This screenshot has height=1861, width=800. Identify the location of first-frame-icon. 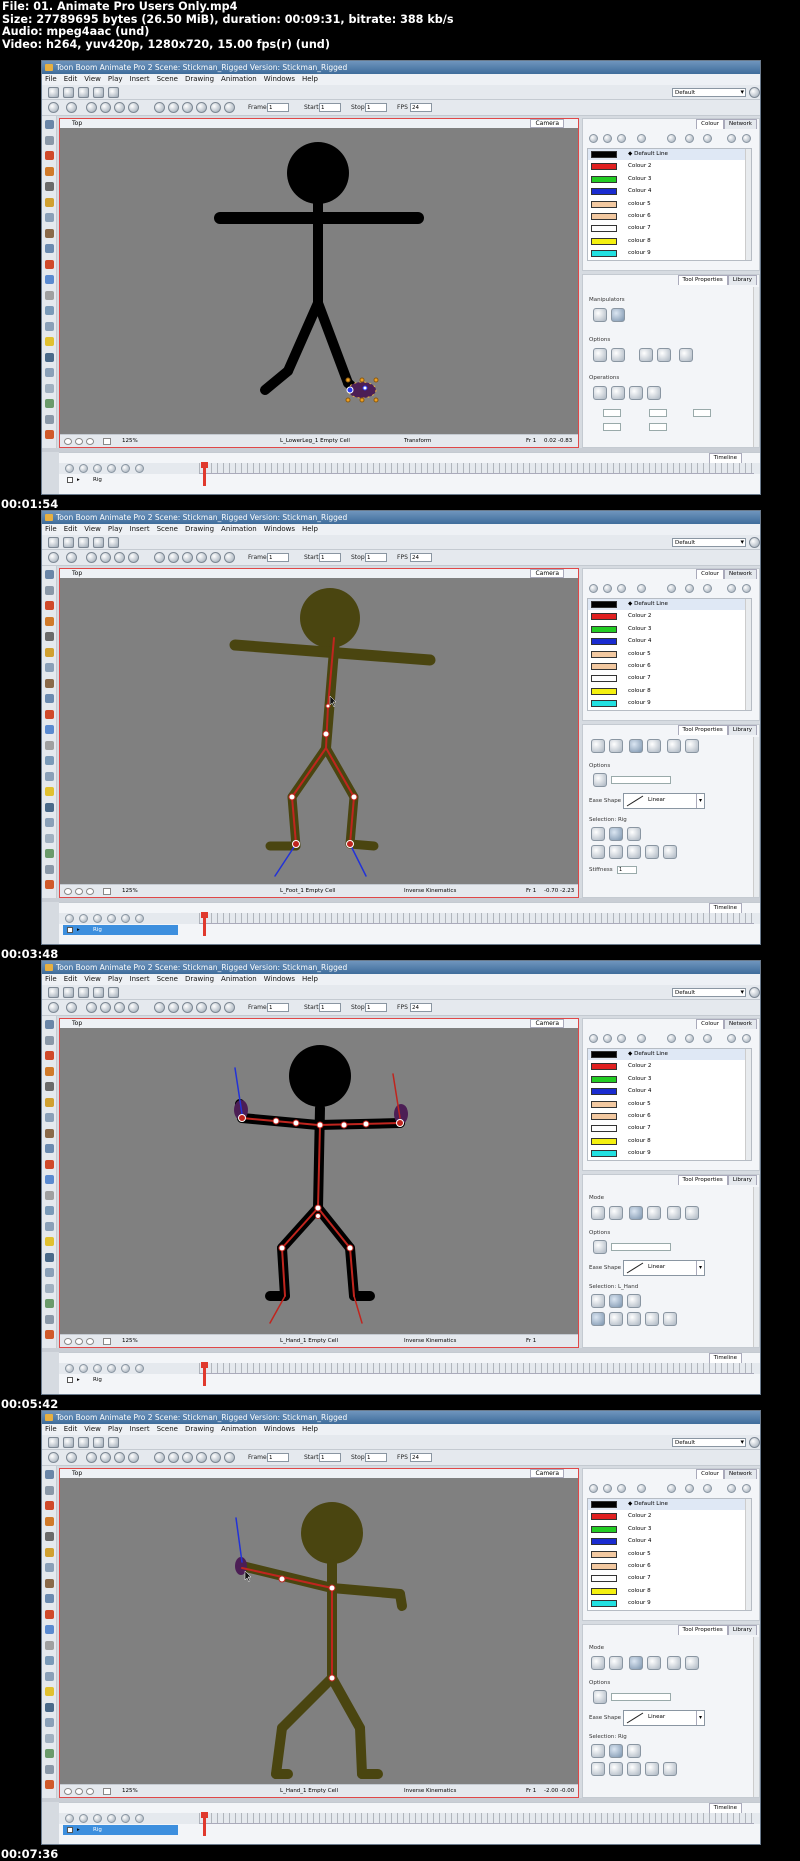
(187, 1457).